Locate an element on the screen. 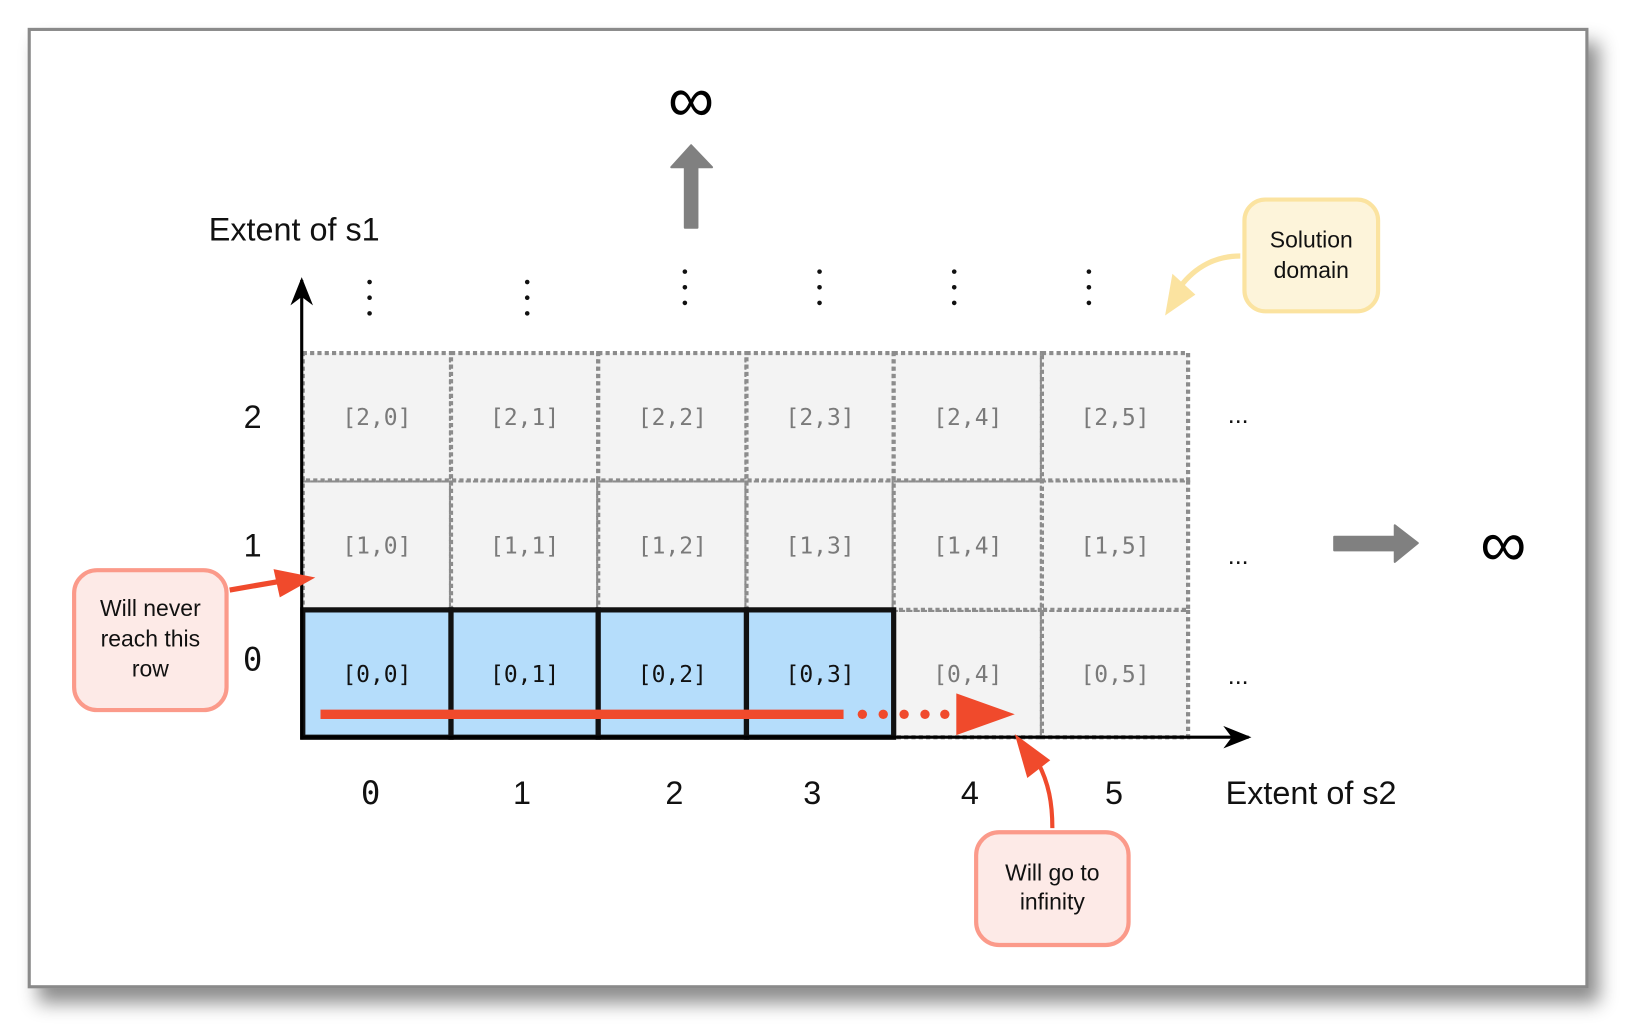 Image resolution: width=1637 pixels, height=1036 pixels. cell-label: [2,0] is located at coordinates (376, 418).